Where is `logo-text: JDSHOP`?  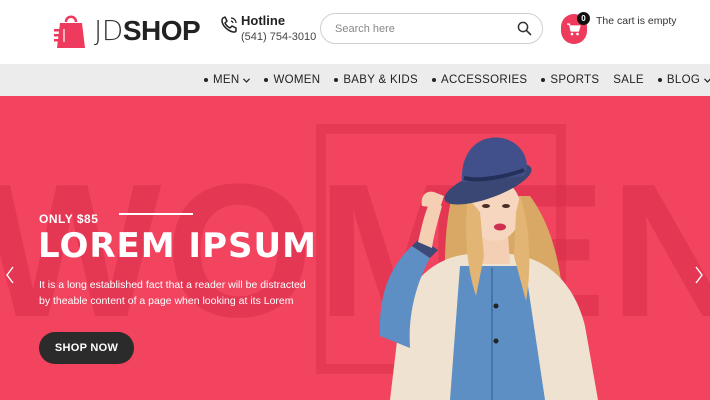
logo-text: JDSHOP is located at coordinates (147, 31).